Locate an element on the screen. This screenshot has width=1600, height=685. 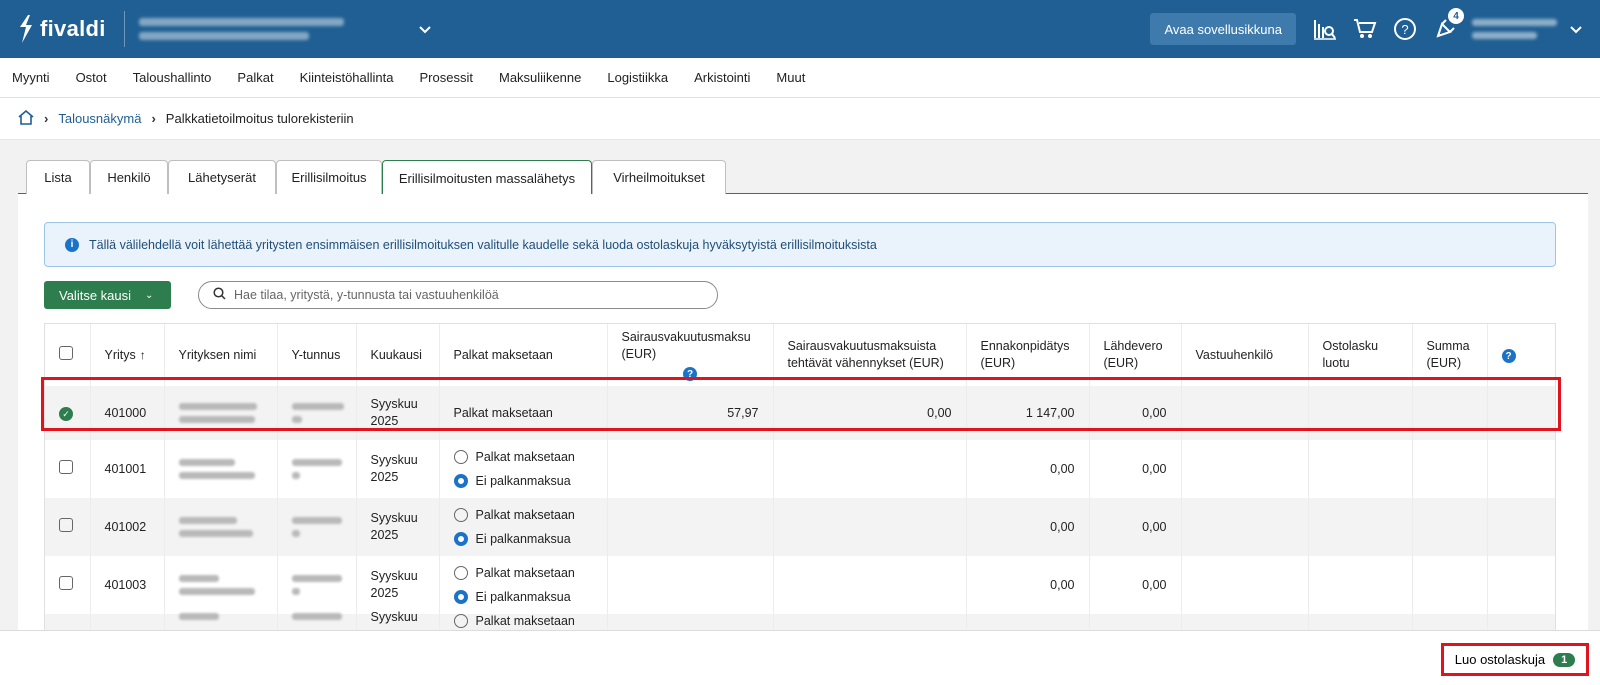
menu-item-ostot: Ostot is located at coordinates (91, 77).